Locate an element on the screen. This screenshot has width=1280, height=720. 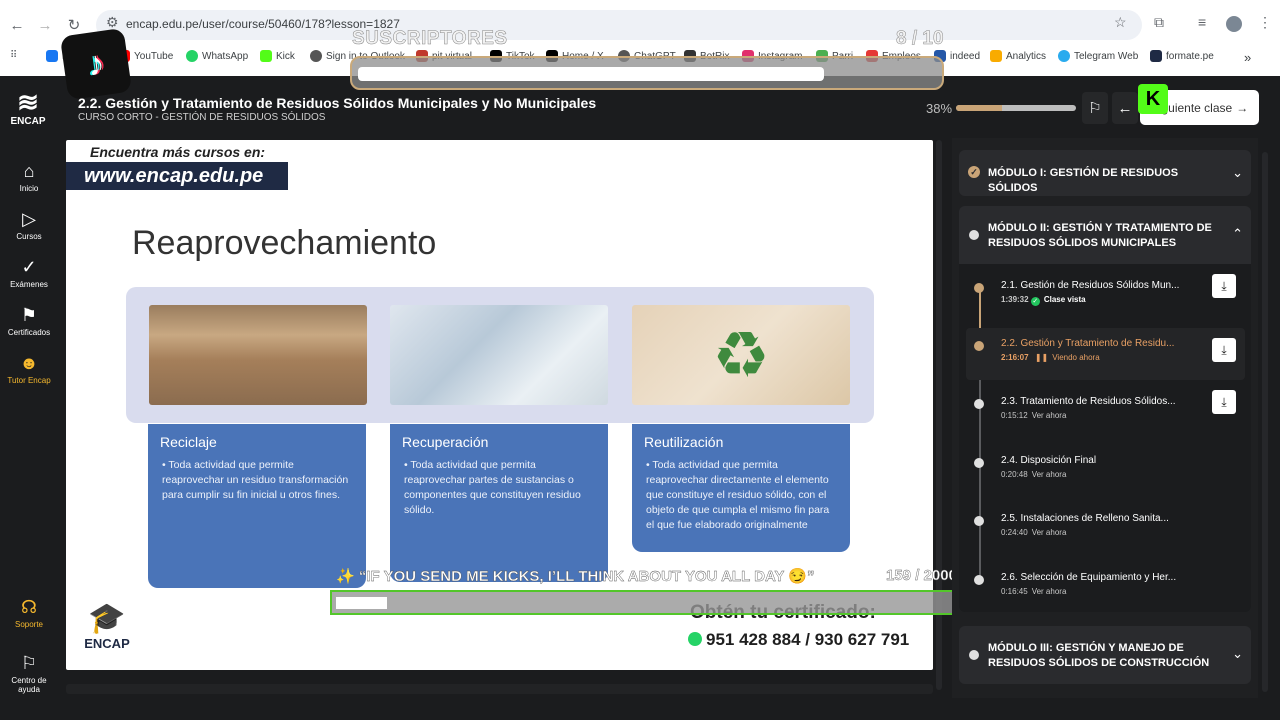
bookmark-analytics: Analytics is located at coordinates (1018, 56).